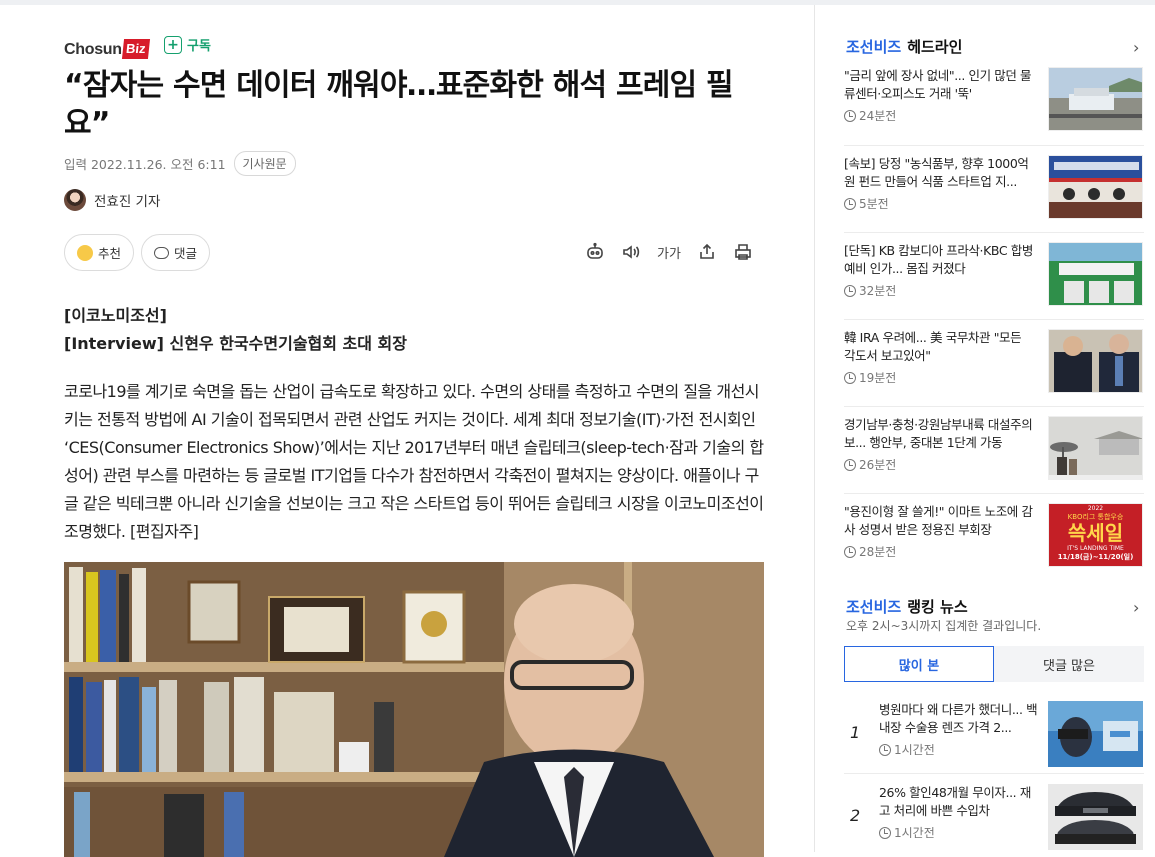 This screenshot has height=857, width=1155. What do you see at coordinates (135, 49) in the screenshot?
I see `logo-badge: Biz` at bounding box center [135, 49].